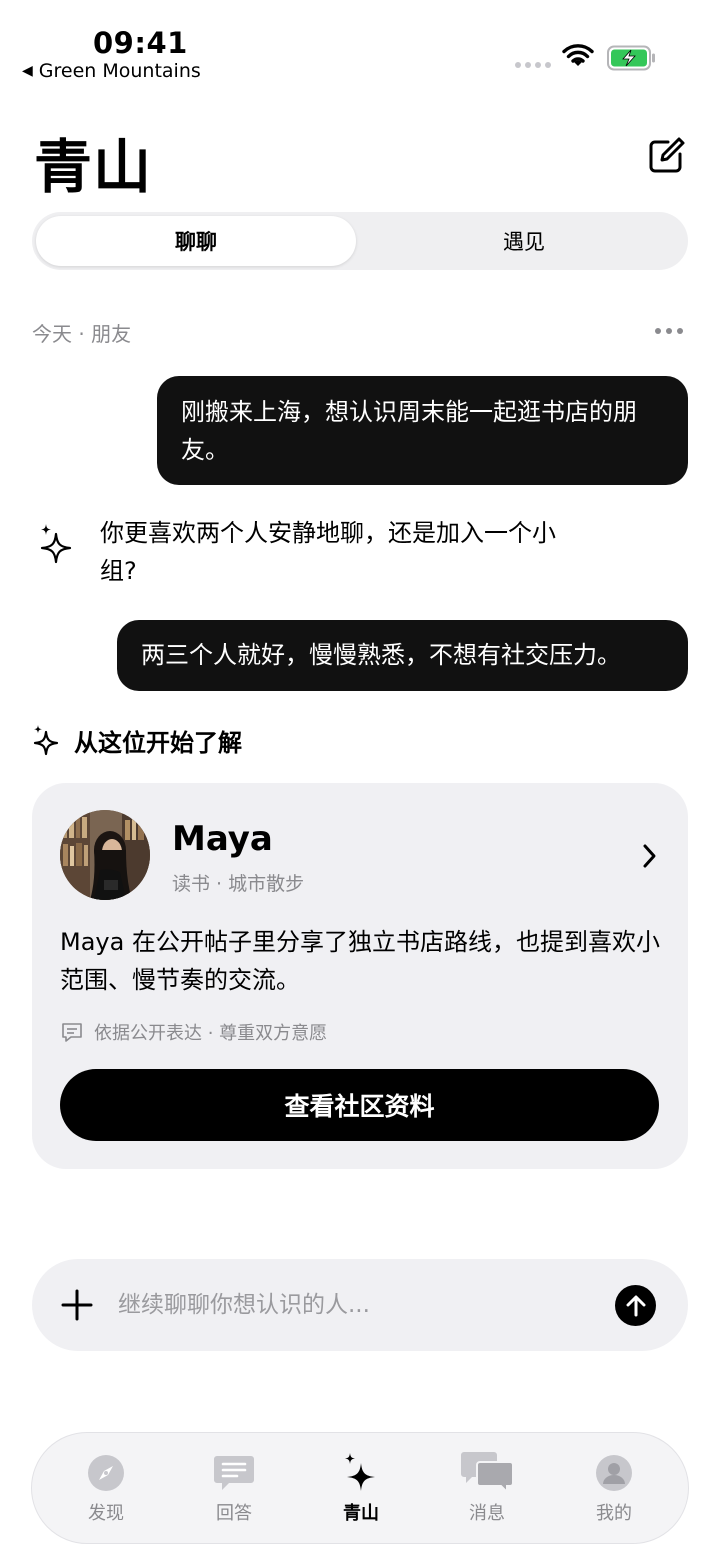  What do you see at coordinates (328, 552) in the screenshot?
I see `assistant-message-text: 你更喜欢两个人安静地聊，还是加入一个小组?` at bounding box center [328, 552].